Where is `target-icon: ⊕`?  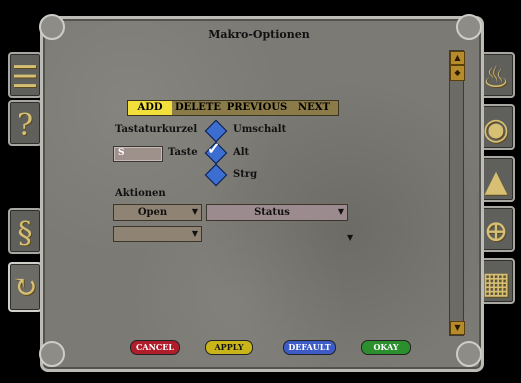
target-icon: ⊕ is located at coordinates (496, 231).